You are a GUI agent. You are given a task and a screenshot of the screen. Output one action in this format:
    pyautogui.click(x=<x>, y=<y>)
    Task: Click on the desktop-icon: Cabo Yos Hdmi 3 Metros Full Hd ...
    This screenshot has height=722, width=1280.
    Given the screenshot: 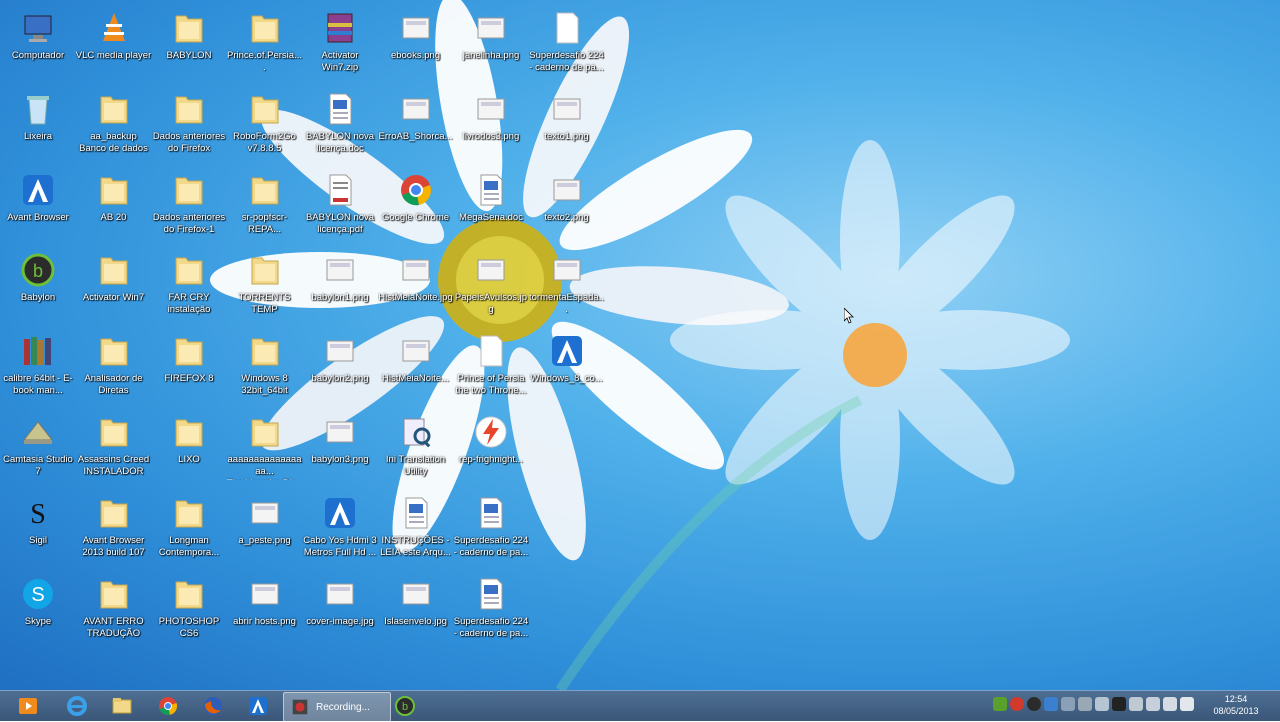 What is the action you would take?
    pyautogui.click(x=340, y=530)
    